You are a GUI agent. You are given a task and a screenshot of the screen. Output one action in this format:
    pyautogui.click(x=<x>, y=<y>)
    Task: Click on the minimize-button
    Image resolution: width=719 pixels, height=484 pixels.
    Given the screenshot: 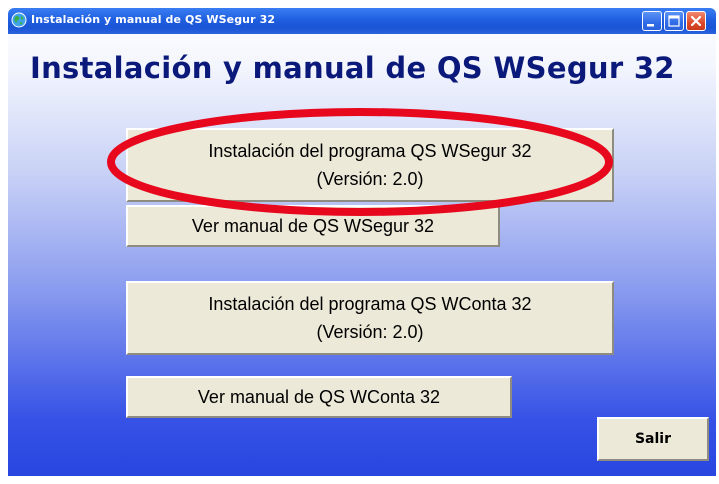 What is the action you would take?
    pyautogui.click(x=652, y=21)
    